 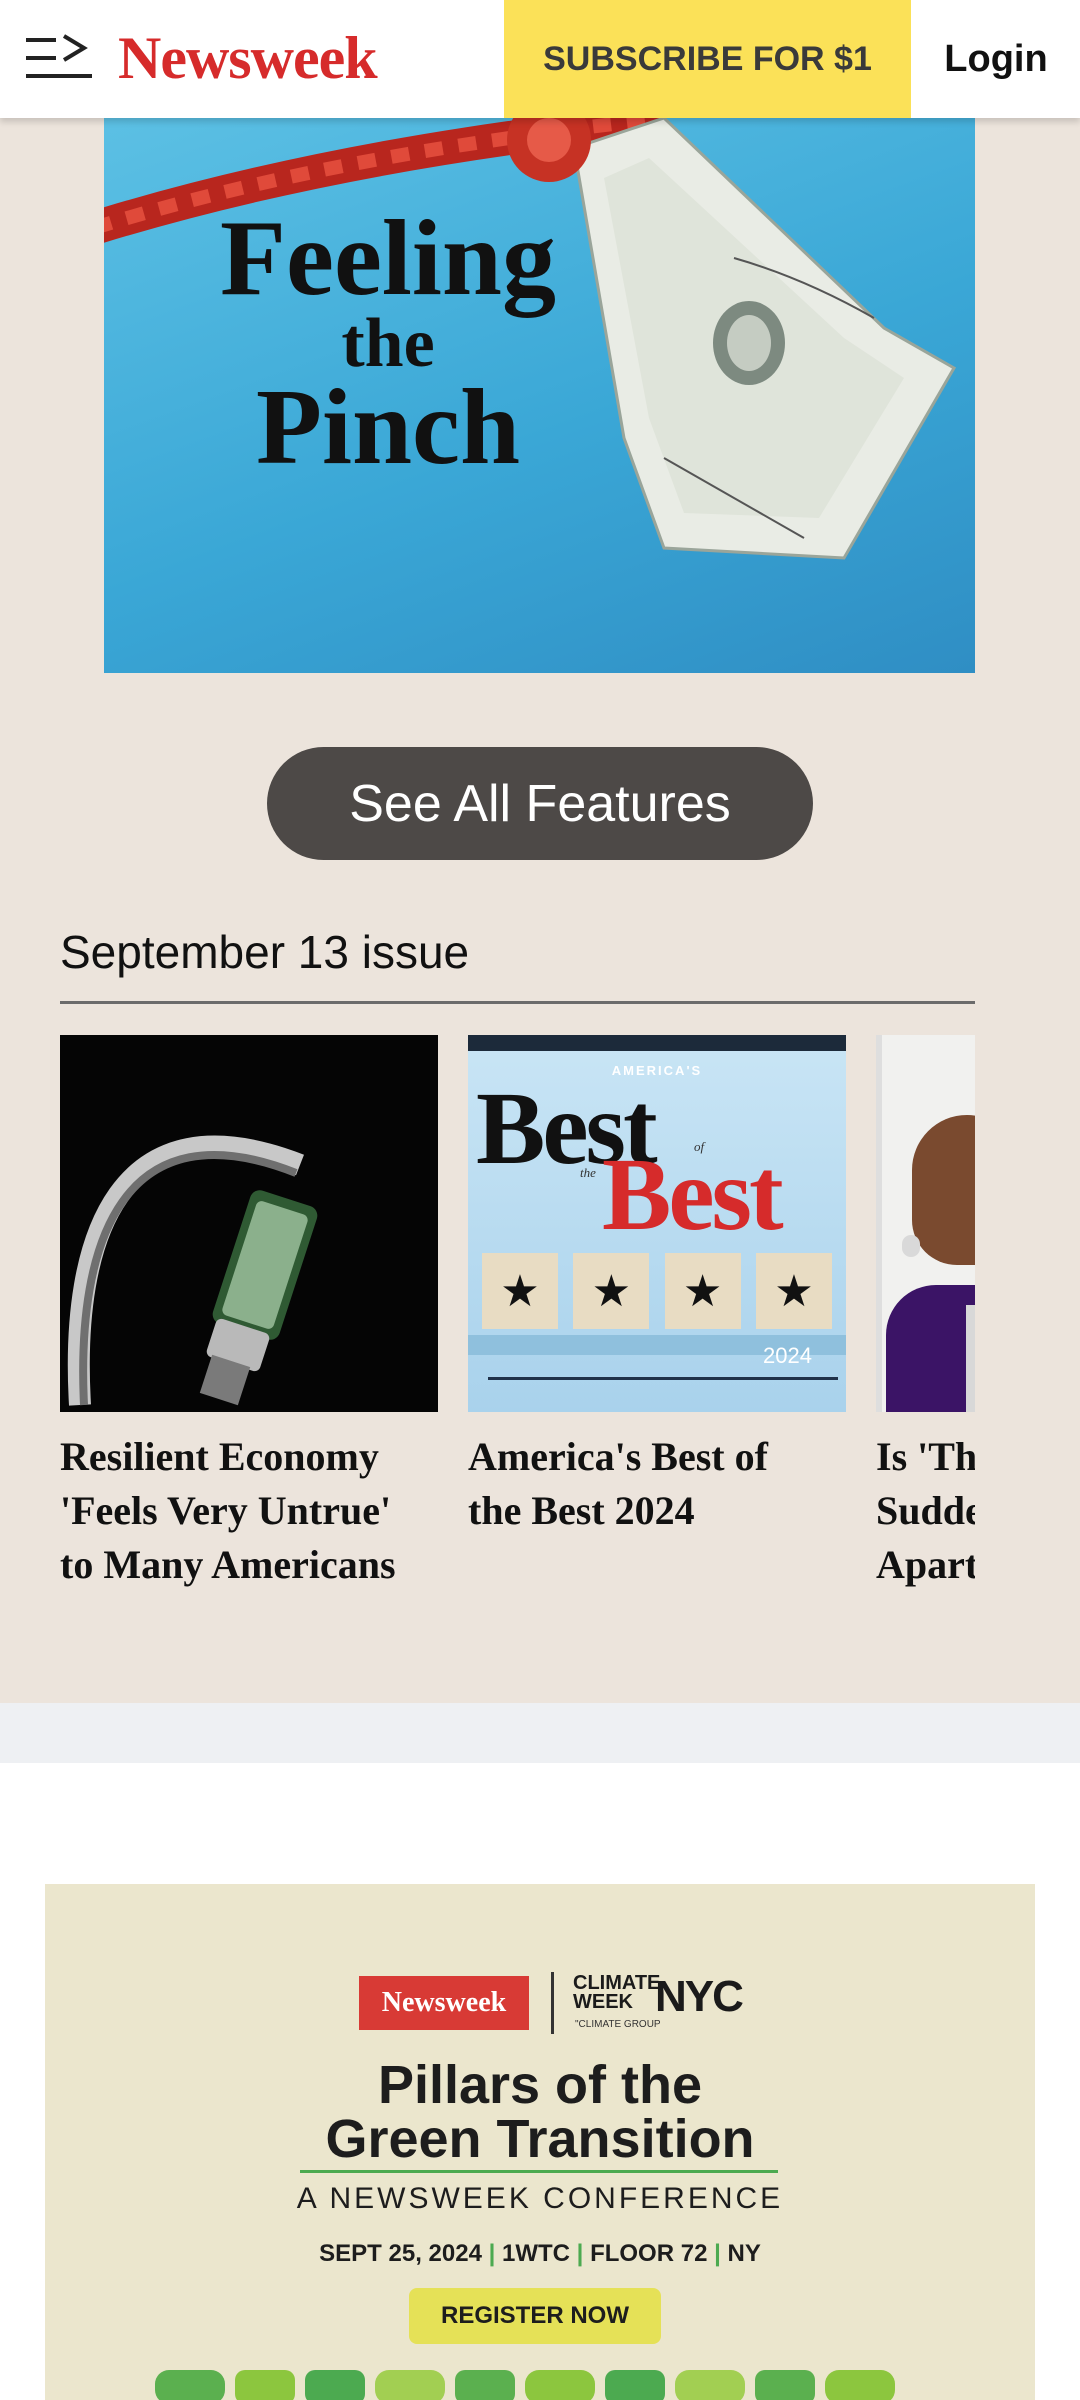 What do you see at coordinates (59, 58) in the screenshot?
I see `menu-icon` at bounding box center [59, 58].